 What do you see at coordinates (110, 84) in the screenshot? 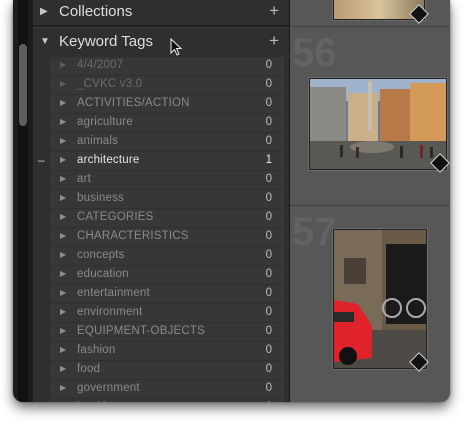
I see `keyword-name: _CVKC v3.0` at bounding box center [110, 84].